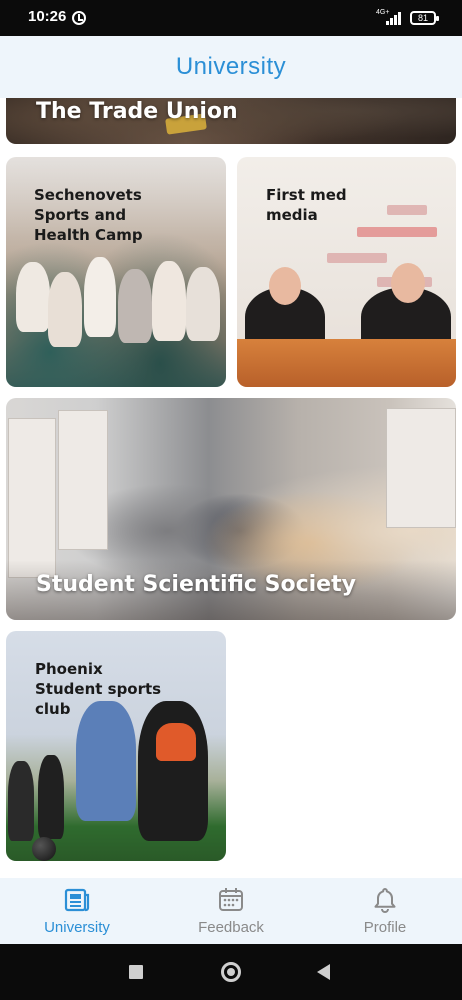  I want to click on calendar-icon, so click(231, 899).